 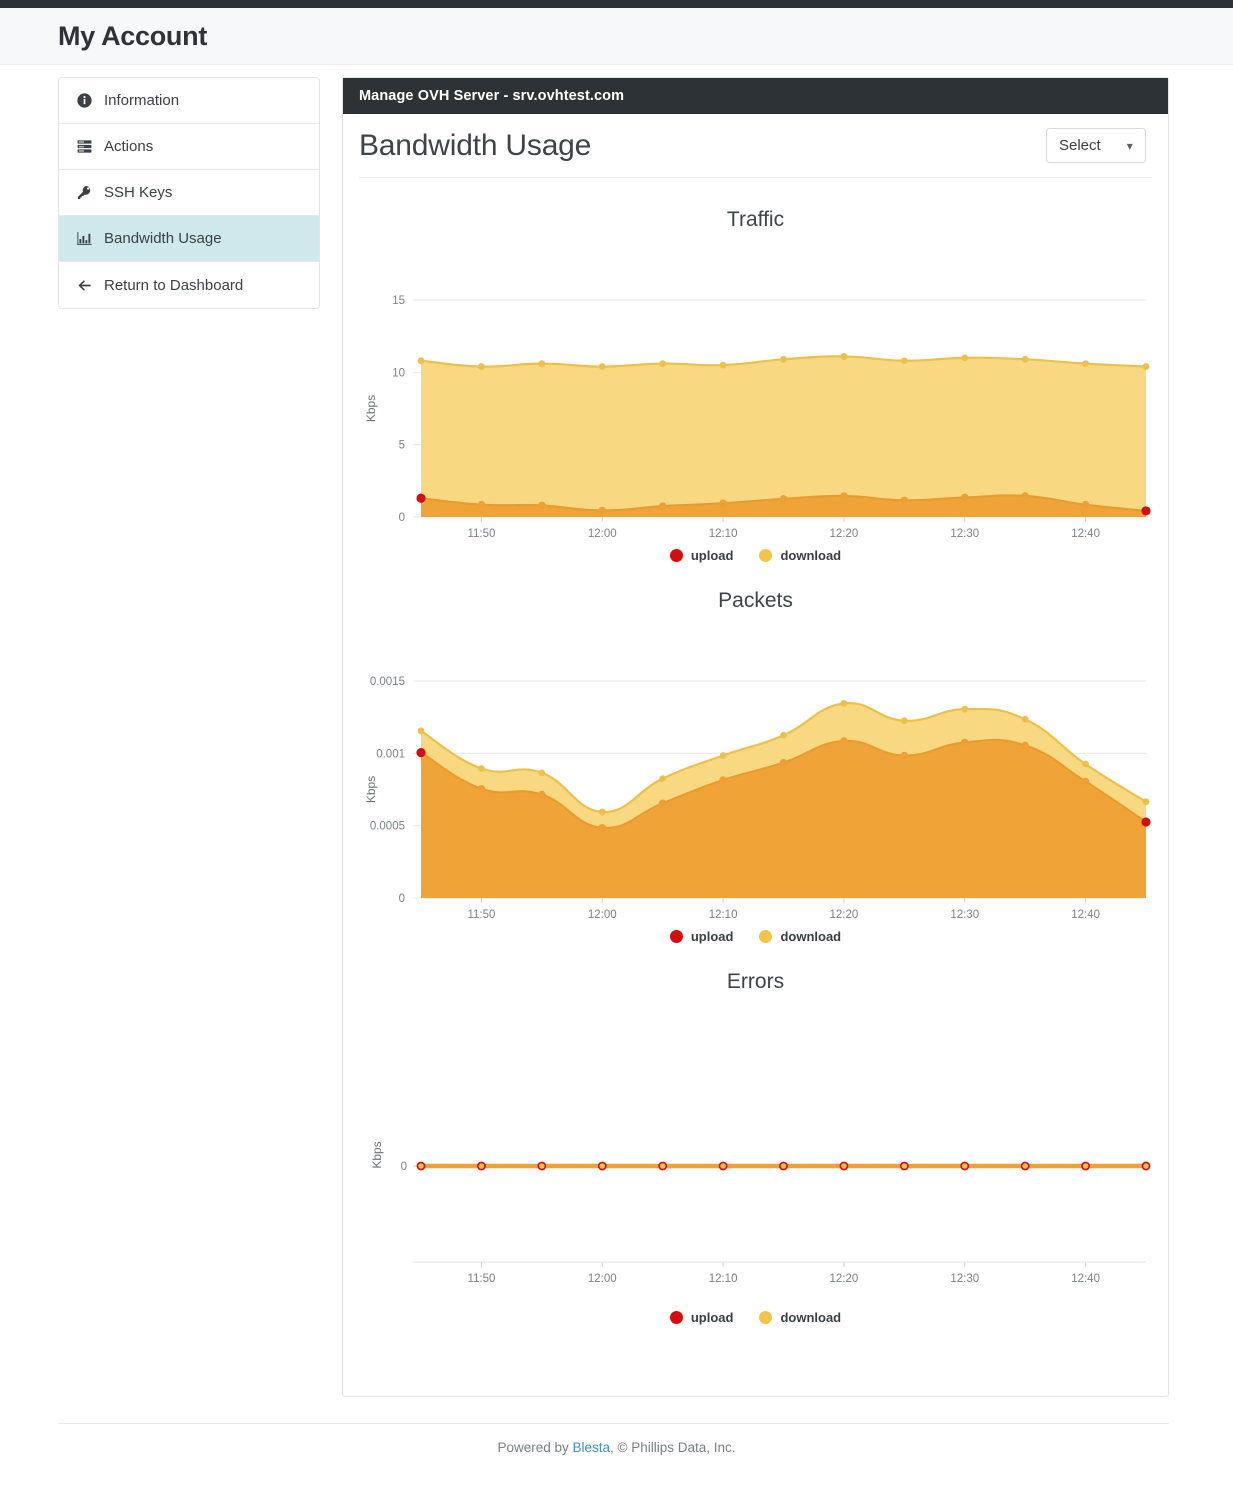 I want to click on chart-title: Packets, so click(x=755, y=600).